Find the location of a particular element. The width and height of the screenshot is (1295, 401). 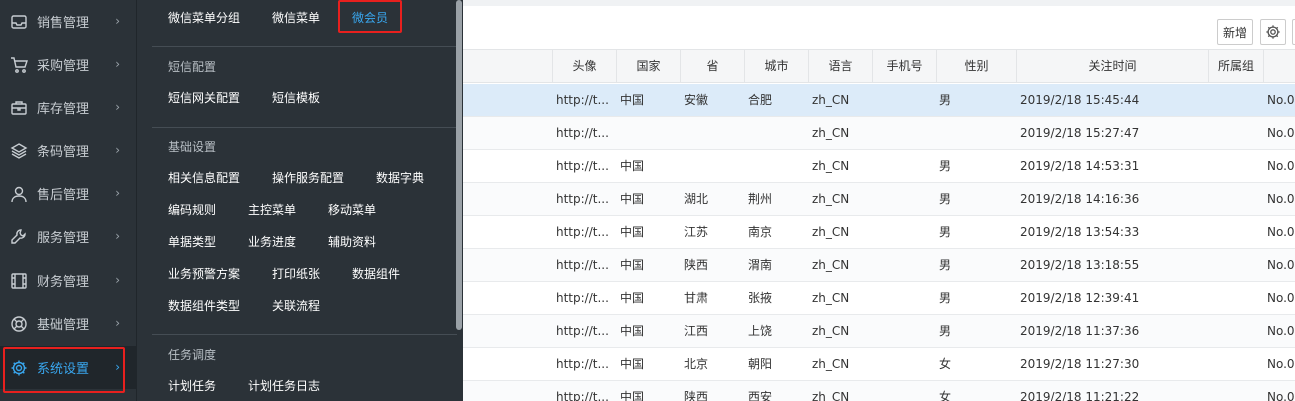

menu-mobile-menu: 移动菜单 is located at coordinates (352, 209).